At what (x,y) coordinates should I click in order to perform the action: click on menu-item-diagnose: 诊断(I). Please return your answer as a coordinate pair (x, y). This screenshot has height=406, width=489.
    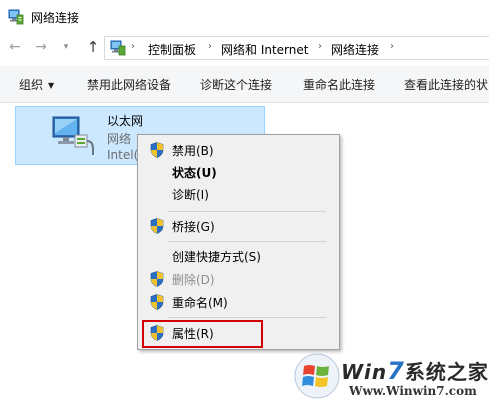
    Looking at the image, I should click on (238, 194).